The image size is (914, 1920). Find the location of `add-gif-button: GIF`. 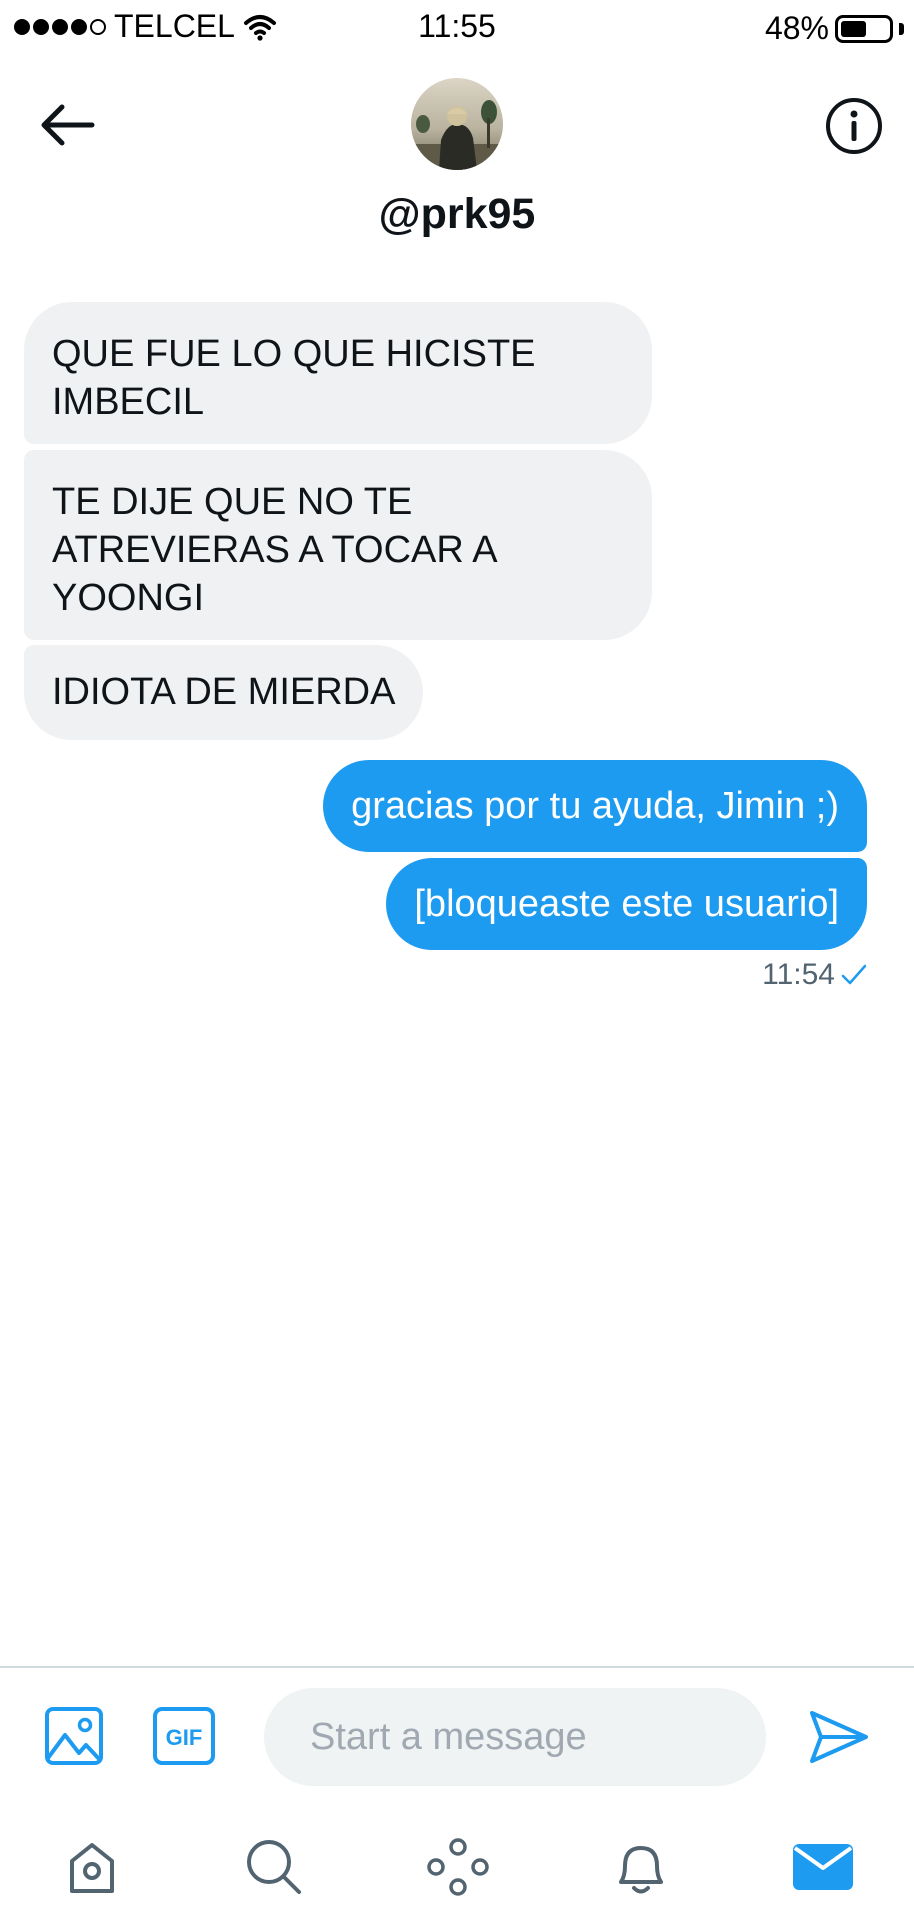

add-gif-button: GIF is located at coordinates (184, 1736).